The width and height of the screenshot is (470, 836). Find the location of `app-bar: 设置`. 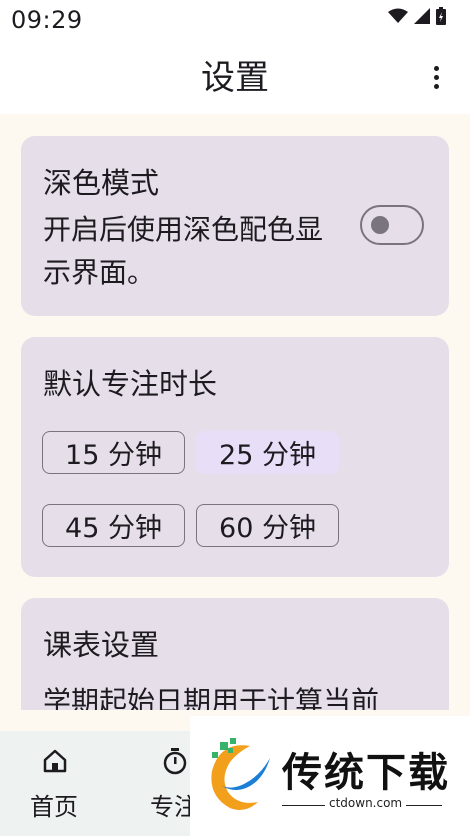

app-bar: 设置 is located at coordinates (235, 77).